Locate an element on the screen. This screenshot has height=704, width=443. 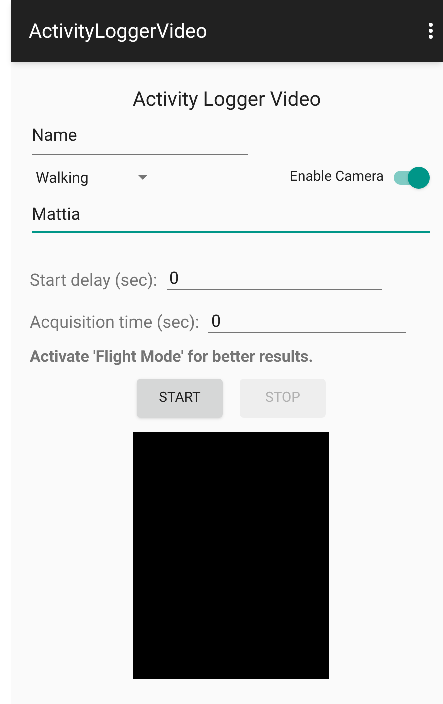
camera-switch is located at coordinates (412, 177).